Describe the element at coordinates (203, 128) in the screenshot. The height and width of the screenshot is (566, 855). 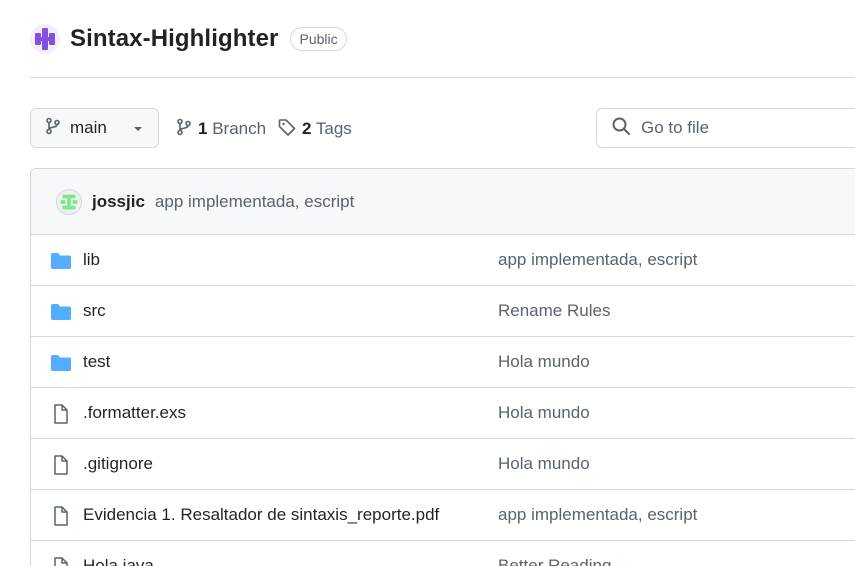
I see `branches-count: 1` at that location.